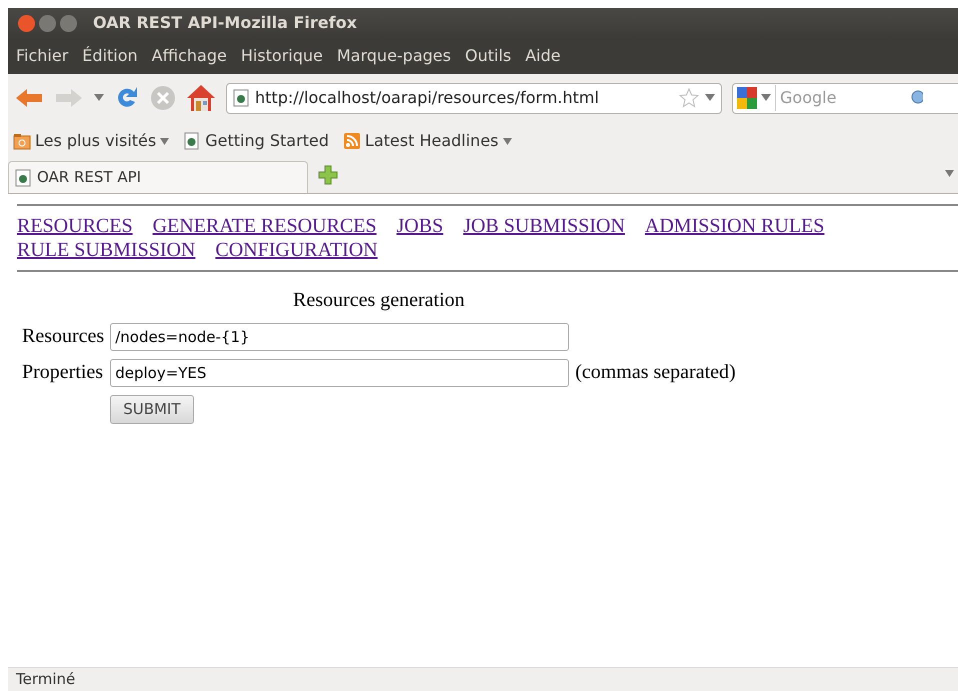  What do you see at coordinates (689, 98) in the screenshot?
I see `star-icon` at bounding box center [689, 98].